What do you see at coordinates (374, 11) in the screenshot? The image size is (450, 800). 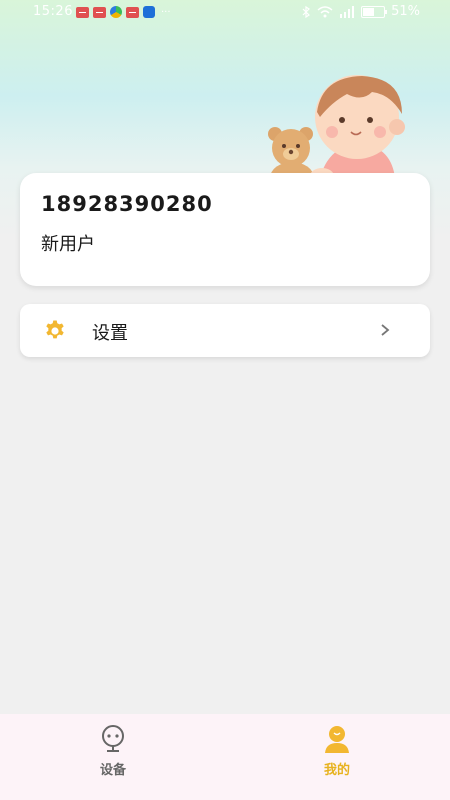 I see `battery-icon` at bounding box center [374, 11].